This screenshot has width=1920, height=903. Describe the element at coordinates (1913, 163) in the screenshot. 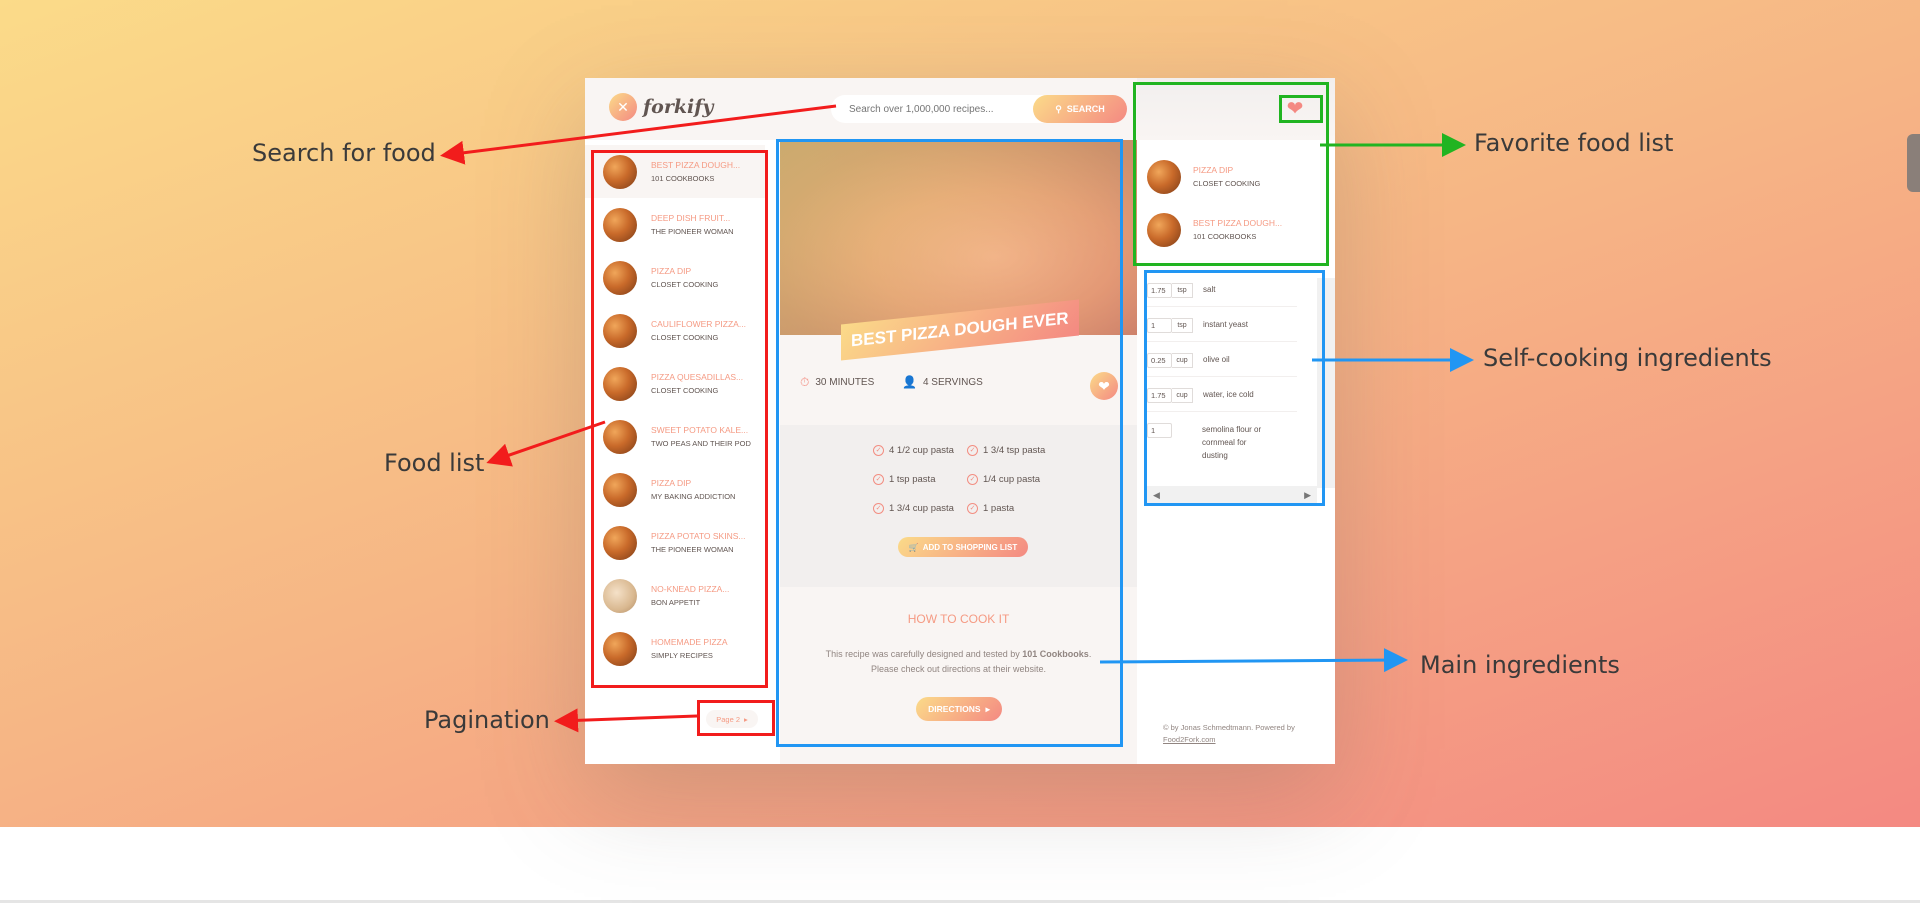

I see `side-tab` at that location.